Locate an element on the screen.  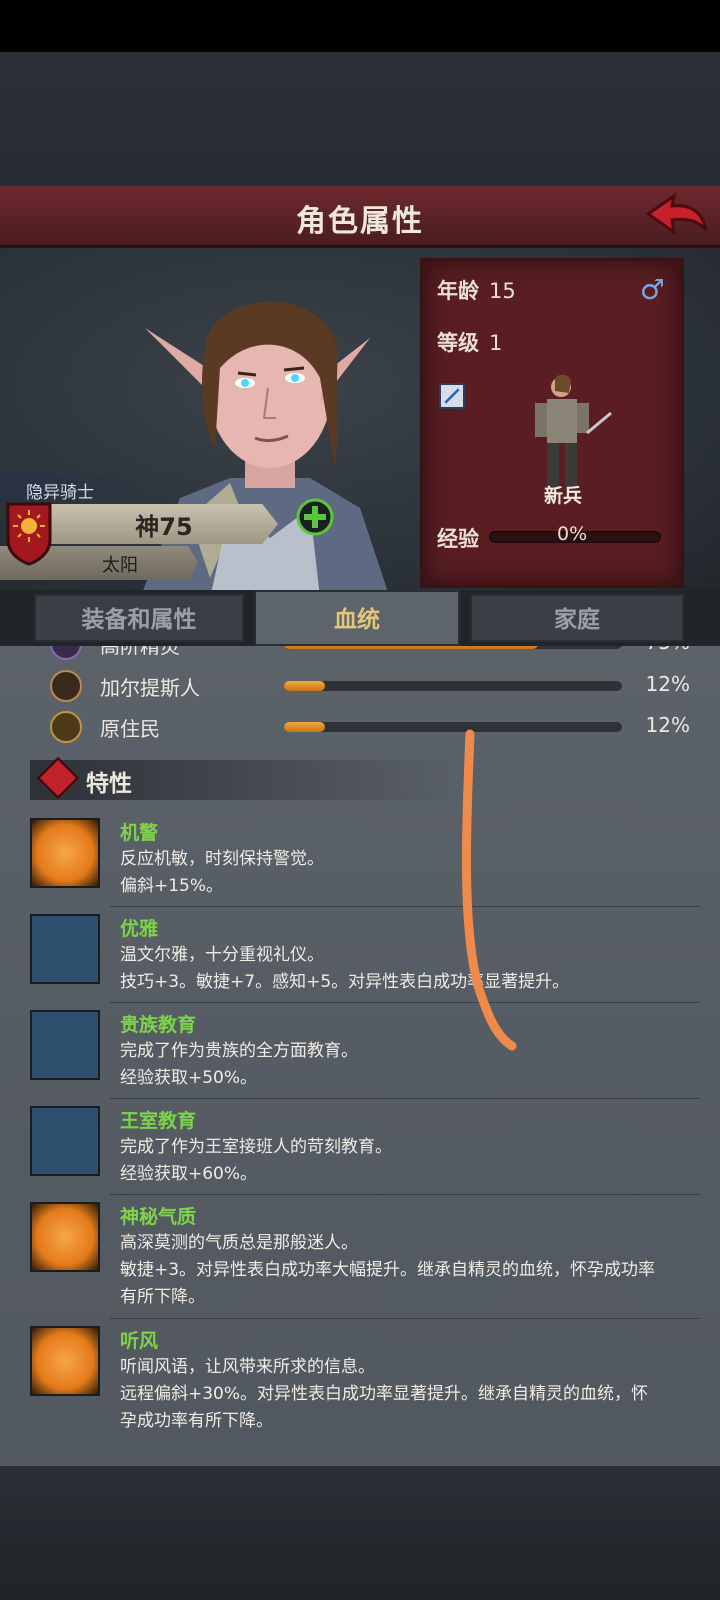
galtis-icon is located at coordinates (66, 686).